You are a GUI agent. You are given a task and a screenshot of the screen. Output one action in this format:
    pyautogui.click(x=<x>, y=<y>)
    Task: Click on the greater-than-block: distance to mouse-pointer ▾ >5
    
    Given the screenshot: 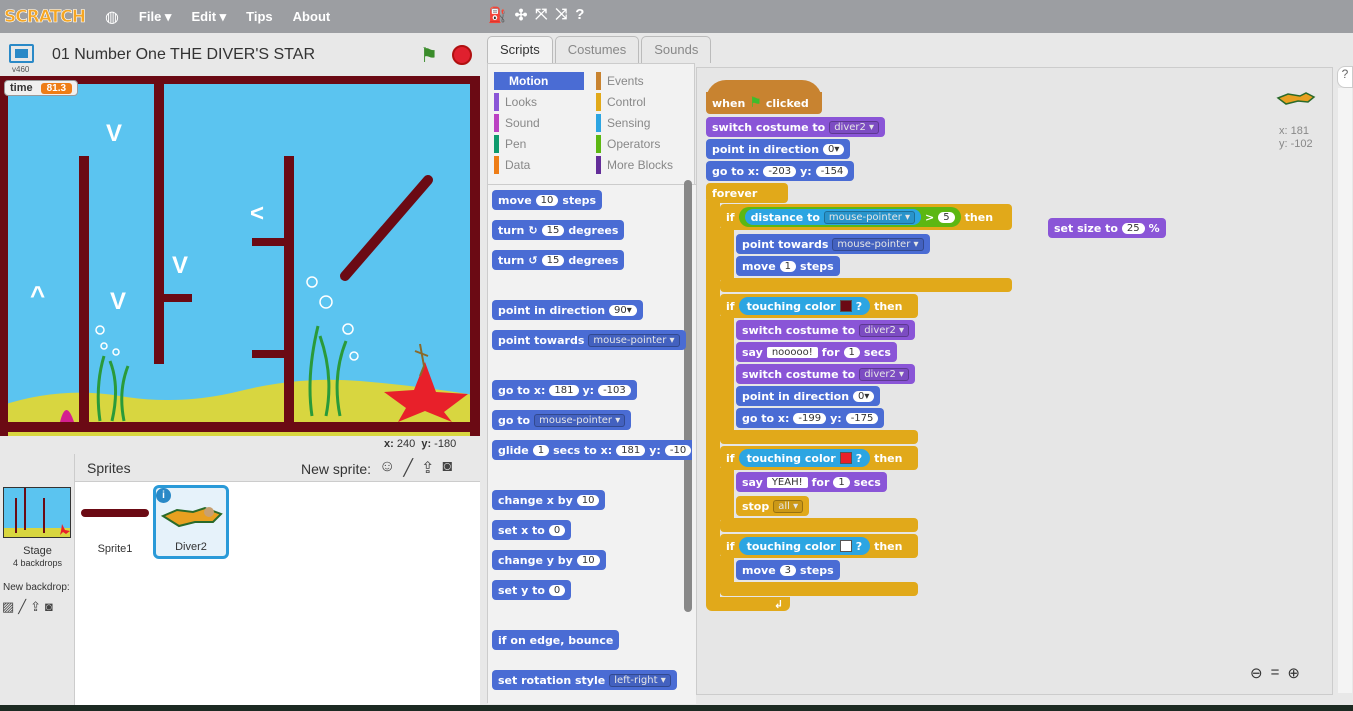 What is the action you would take?
    pyautogui.click(x=849, y=217)
    